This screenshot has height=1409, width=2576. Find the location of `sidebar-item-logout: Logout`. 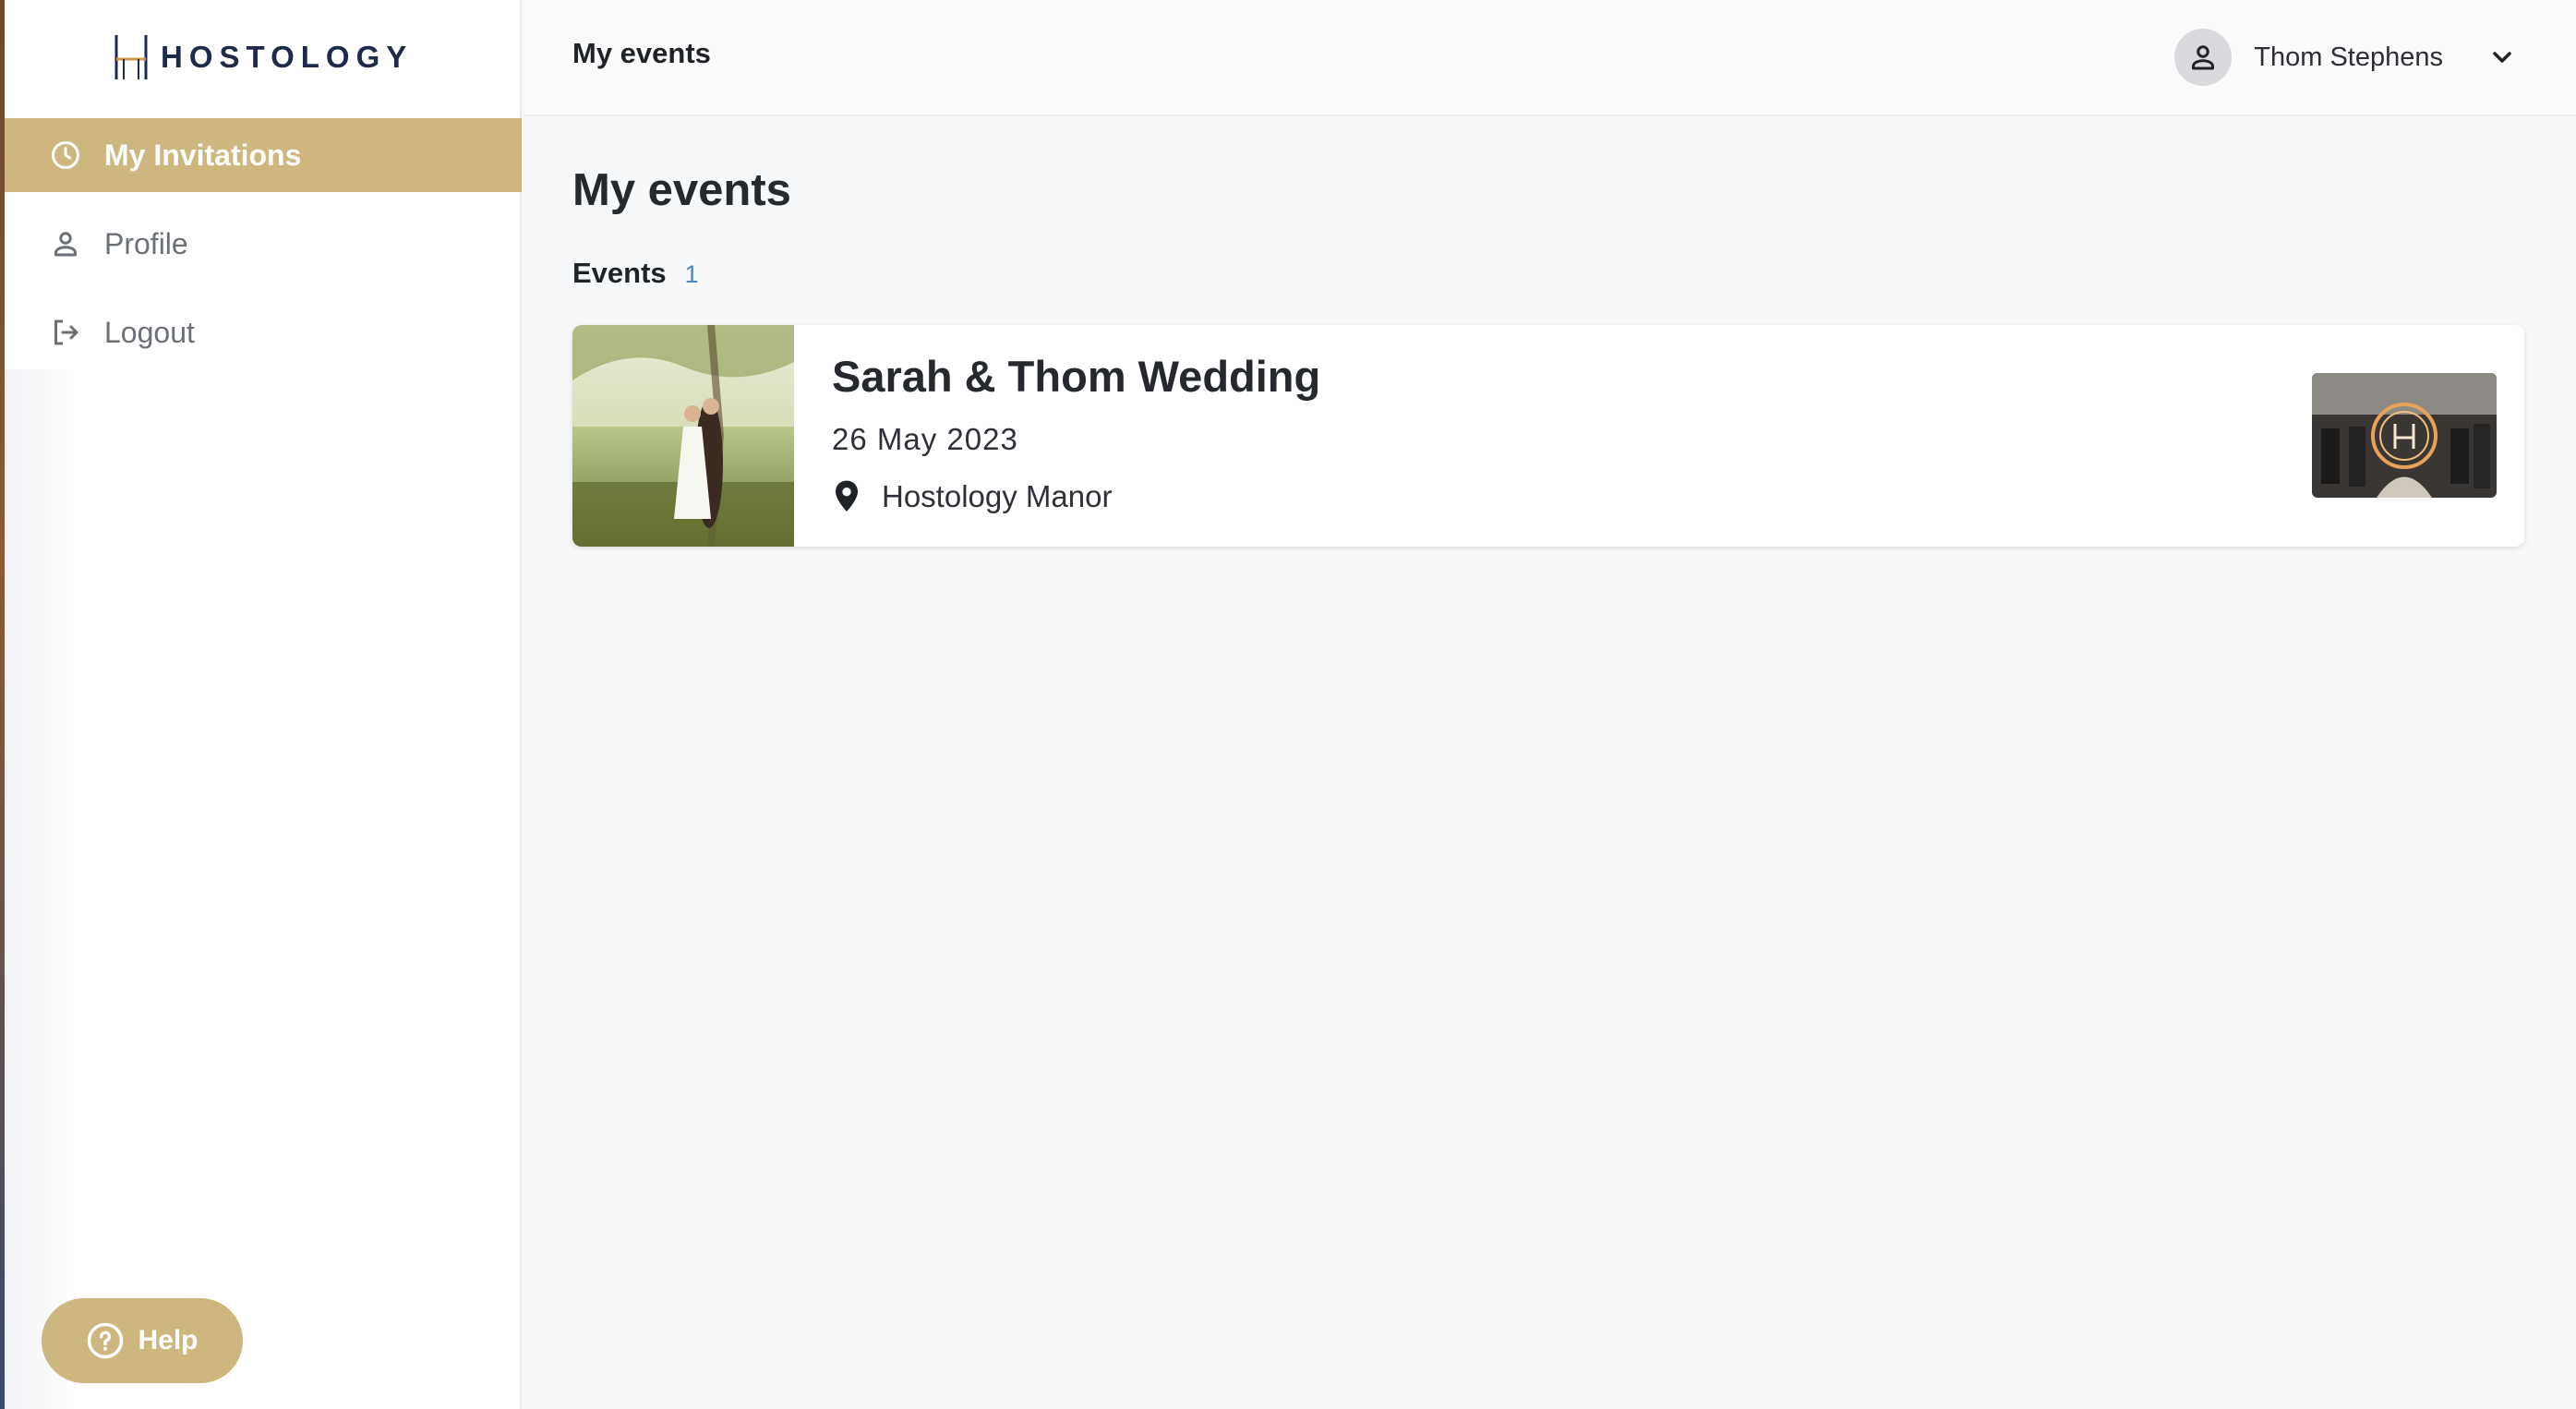

sidebar-item-logout: Logout is located at coordinates (263, 332).